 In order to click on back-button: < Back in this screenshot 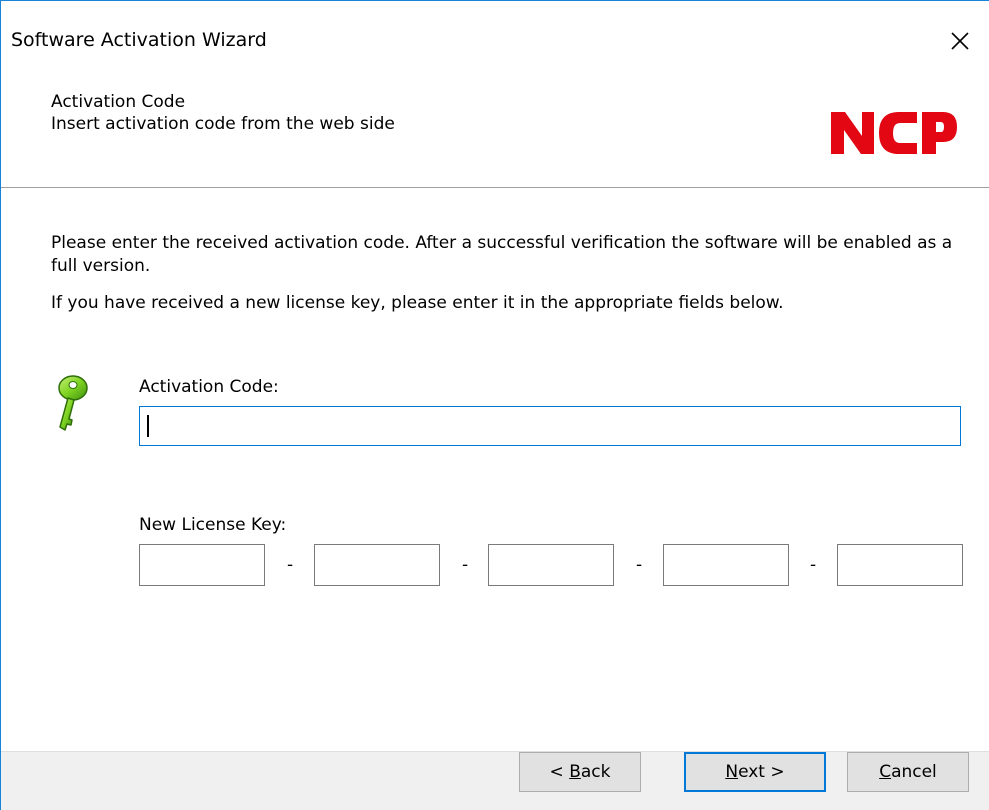, I will do `click(580, 772)`.